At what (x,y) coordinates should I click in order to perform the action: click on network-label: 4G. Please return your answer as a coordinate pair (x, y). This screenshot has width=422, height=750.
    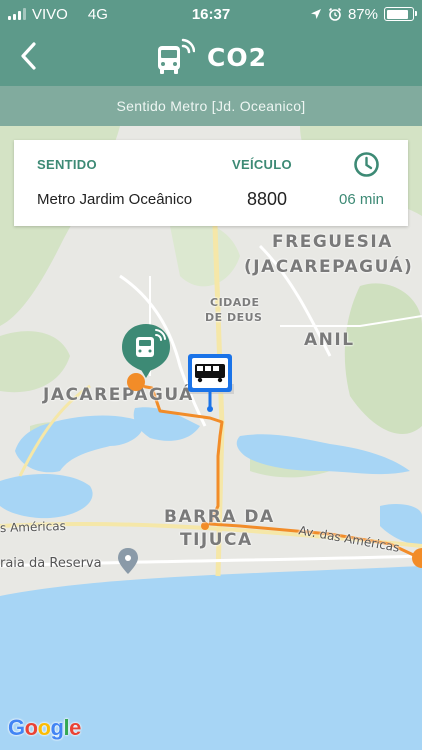
    Looking at the image, I should click on (97, 14).